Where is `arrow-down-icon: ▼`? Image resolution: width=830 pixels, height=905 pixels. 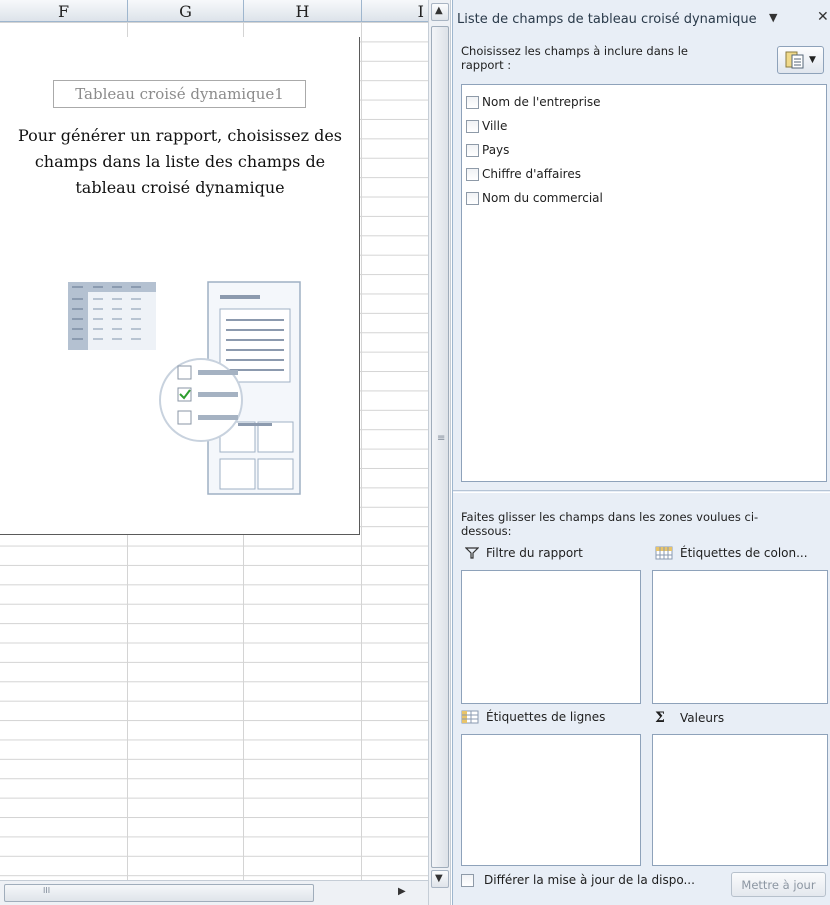 arrow-down-icon: ▼ is located at coordinates (439, 878).